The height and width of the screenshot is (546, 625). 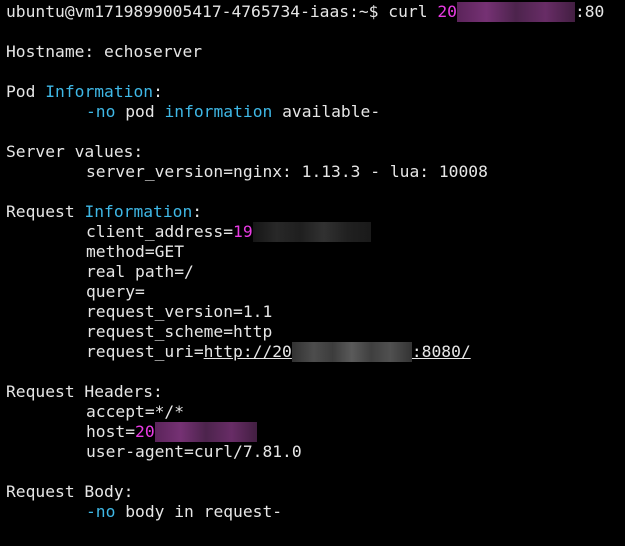 I want to click on request-info-word: Request, so click(x=40, y=211).